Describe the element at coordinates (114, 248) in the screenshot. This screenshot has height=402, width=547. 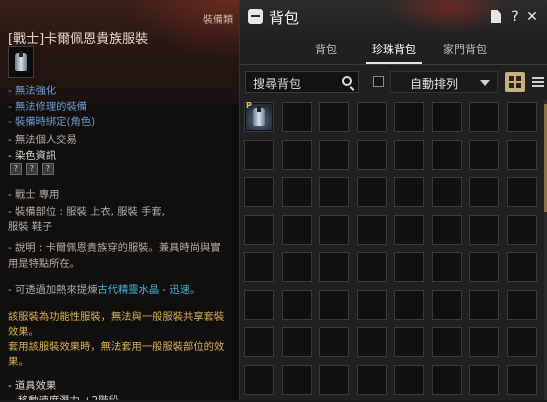
I see `tooltip-line: - 說明 : 卡爾佩恩貴族穿的服裝。兼具時尚與實` at that location.